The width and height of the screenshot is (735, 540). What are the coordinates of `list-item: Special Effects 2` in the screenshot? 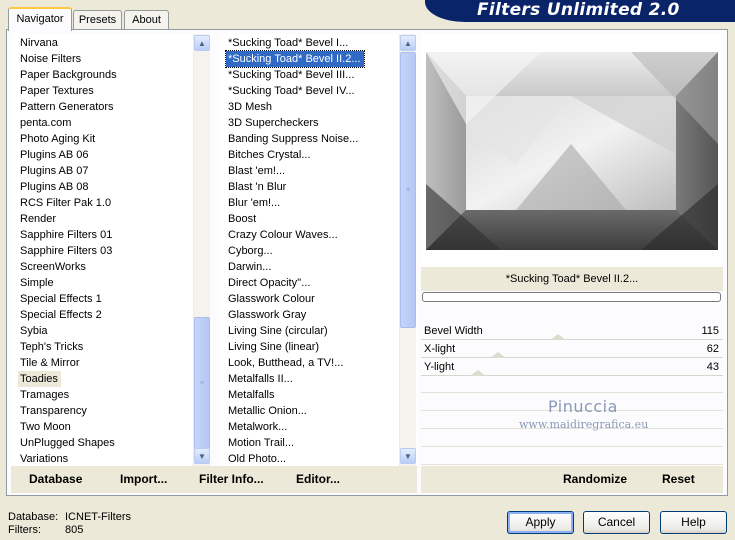 It's located at (60, 315).